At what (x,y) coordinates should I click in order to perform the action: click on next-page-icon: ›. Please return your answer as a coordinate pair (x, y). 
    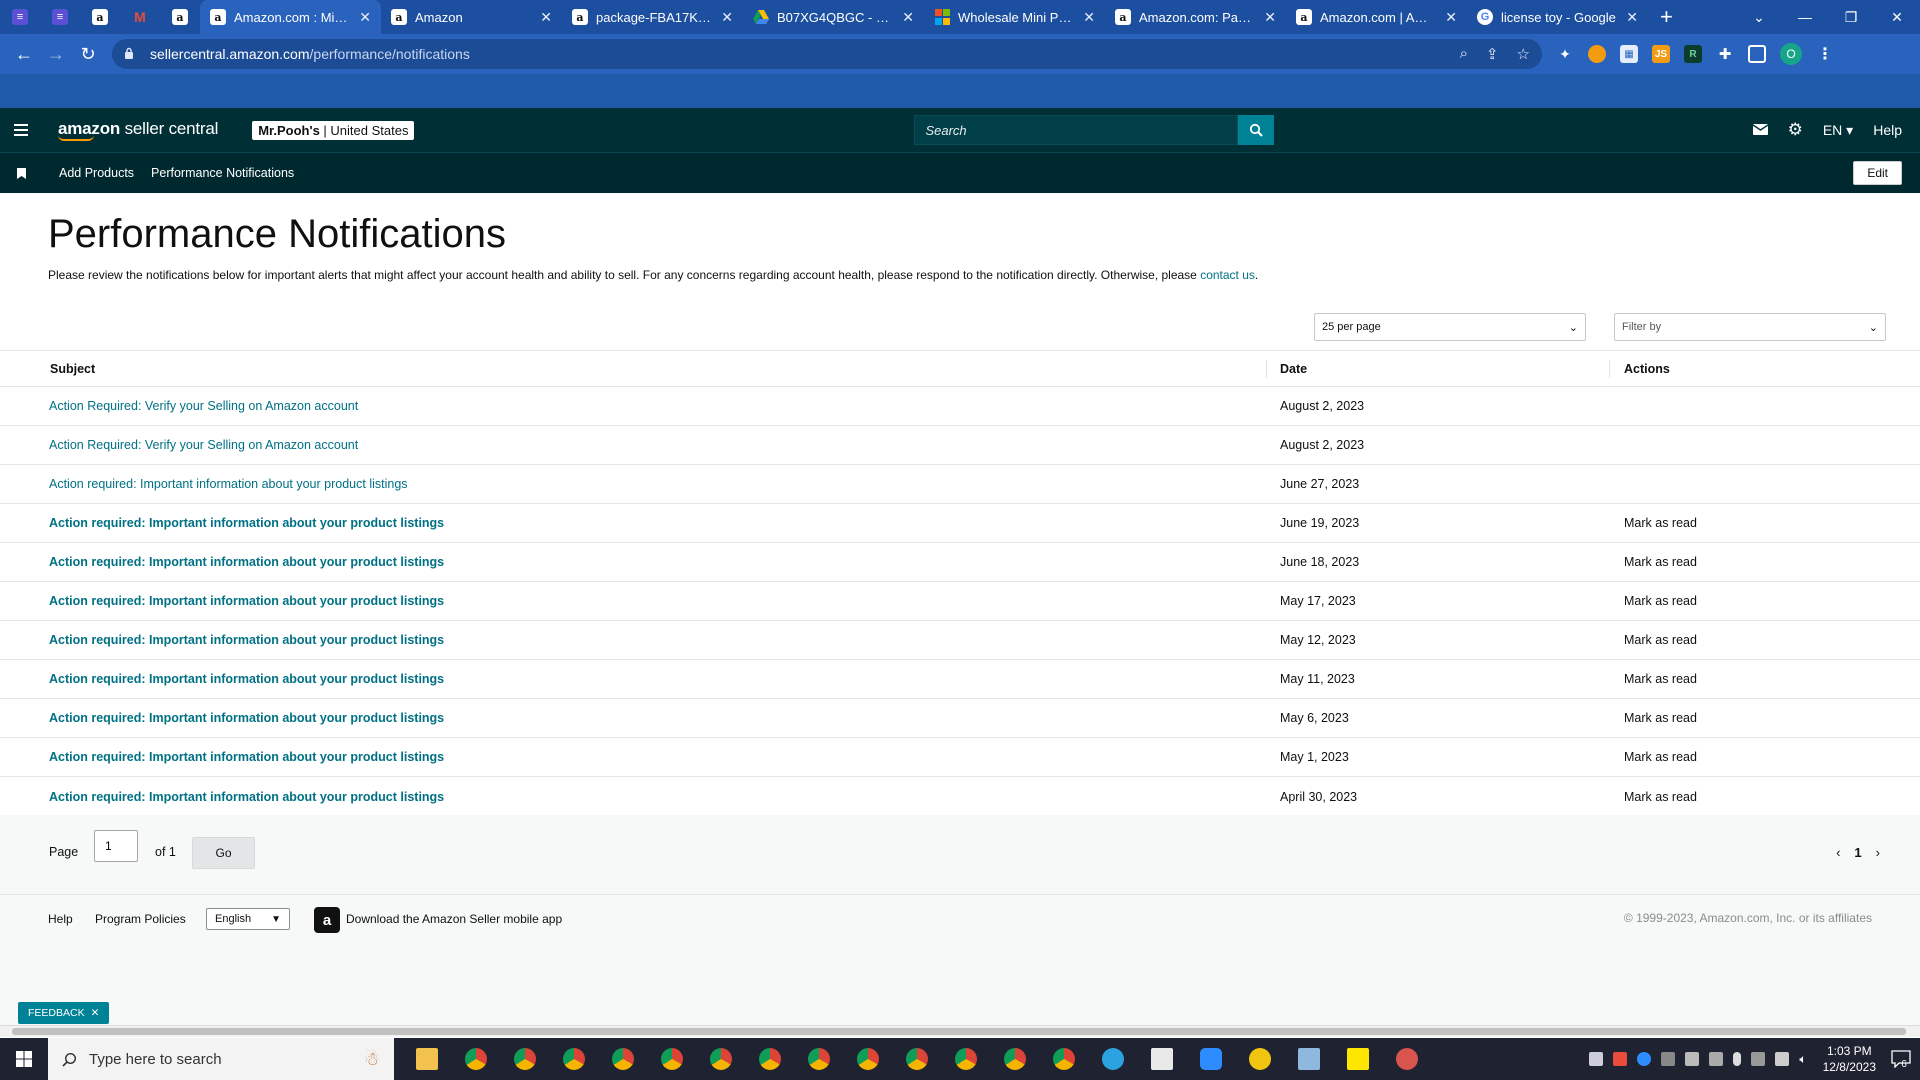
    Looking at the image, I should click on (1878, 852).